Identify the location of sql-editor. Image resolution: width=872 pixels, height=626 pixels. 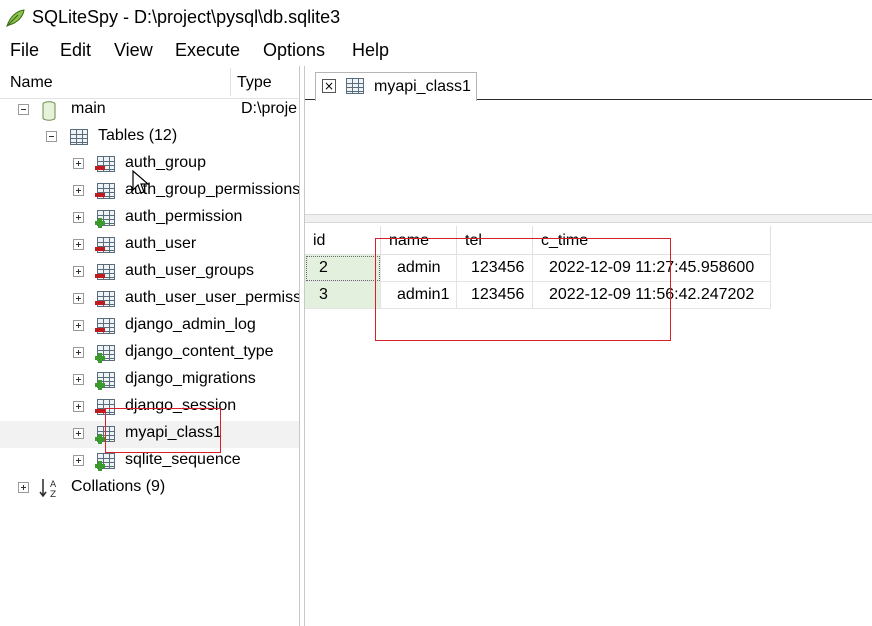
(588, 157).